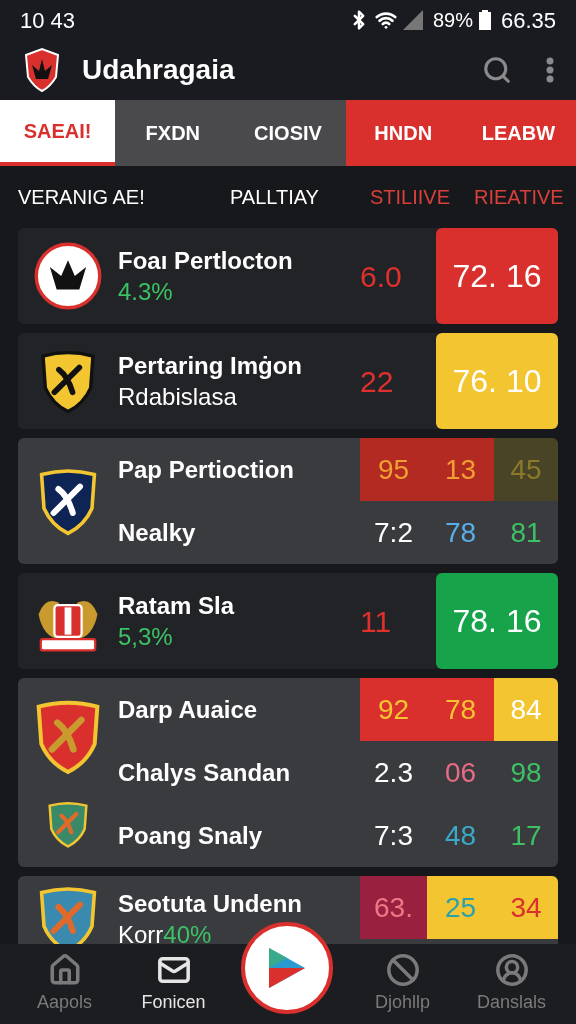 The height and width of the screenshot is (1024, 576). I want to click on column-header: STILIIVE, so click(411, 197).